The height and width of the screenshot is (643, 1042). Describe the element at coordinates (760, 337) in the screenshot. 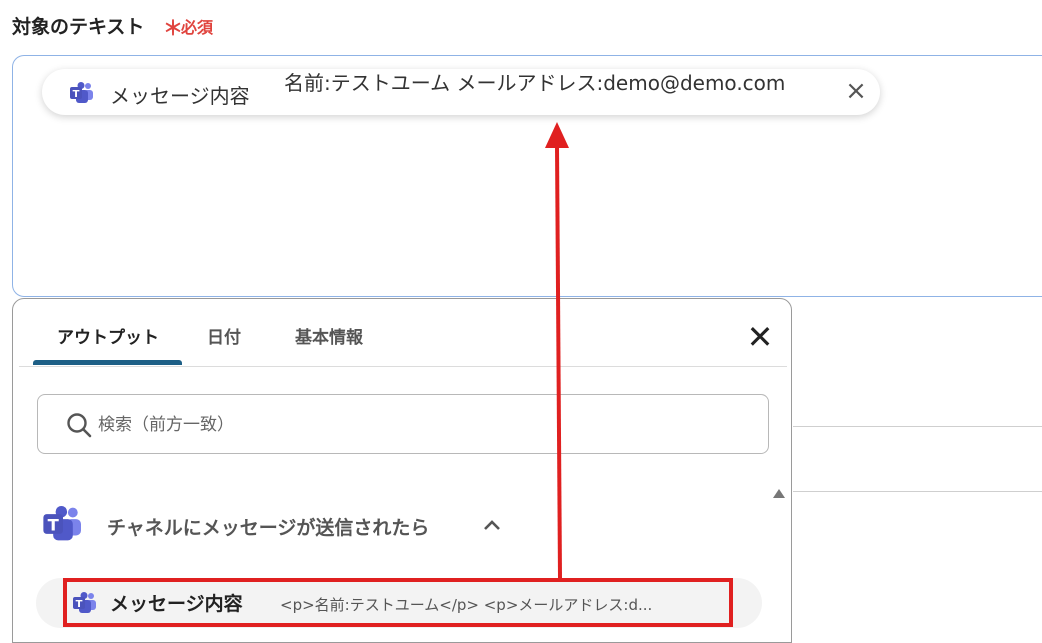

I see `close-icon: ✕` at that location.